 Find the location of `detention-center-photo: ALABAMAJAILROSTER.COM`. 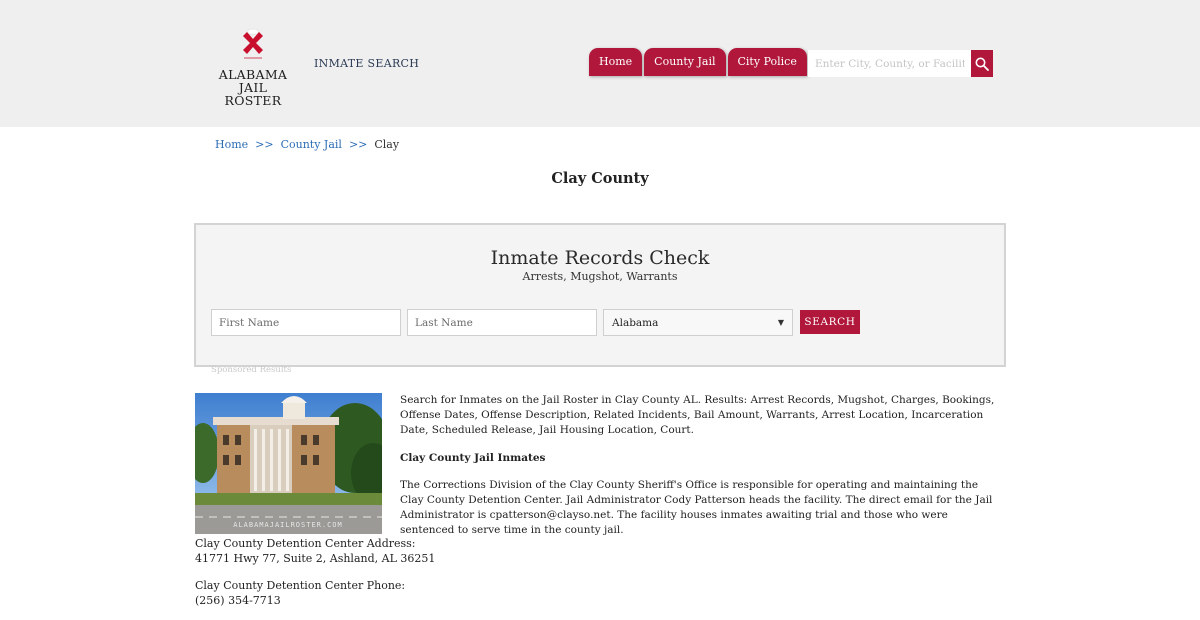

detention-center-photo: ALABAMAJAILROSTER.COM is located at coordinates (288, 463).